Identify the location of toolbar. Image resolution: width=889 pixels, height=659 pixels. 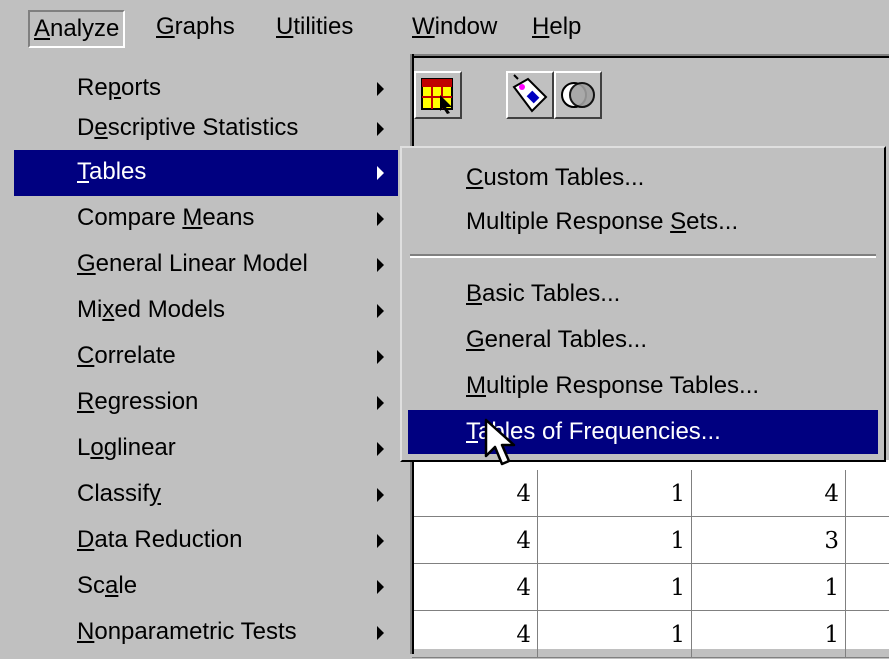
(650, 103).